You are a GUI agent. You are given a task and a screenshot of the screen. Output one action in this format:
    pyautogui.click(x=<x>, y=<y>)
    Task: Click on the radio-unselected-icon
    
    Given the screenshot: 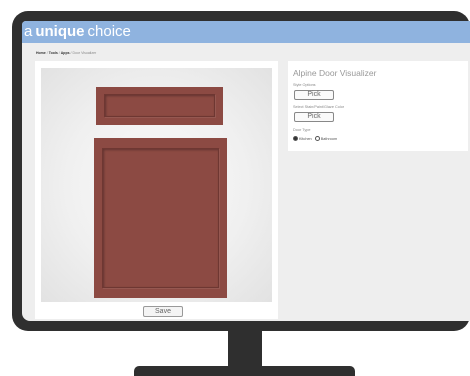 What is the action you would take?
    pyautogui.click(x=317, y=138)
    